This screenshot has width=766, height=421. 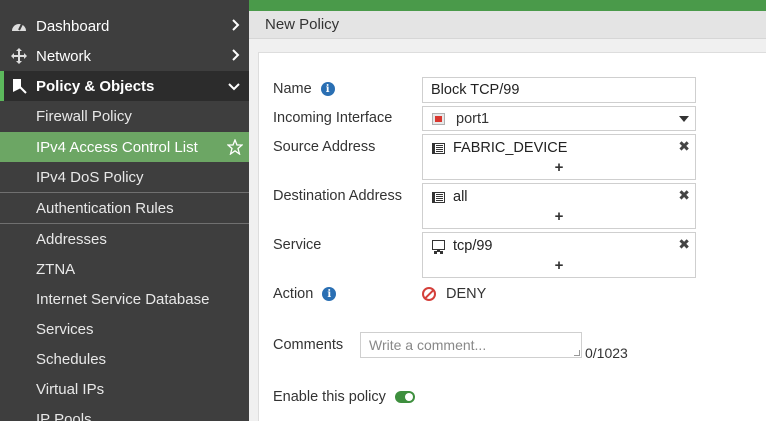 I want to click on sidebar-item-schedules: Schedules, so click(x=124, y=359).